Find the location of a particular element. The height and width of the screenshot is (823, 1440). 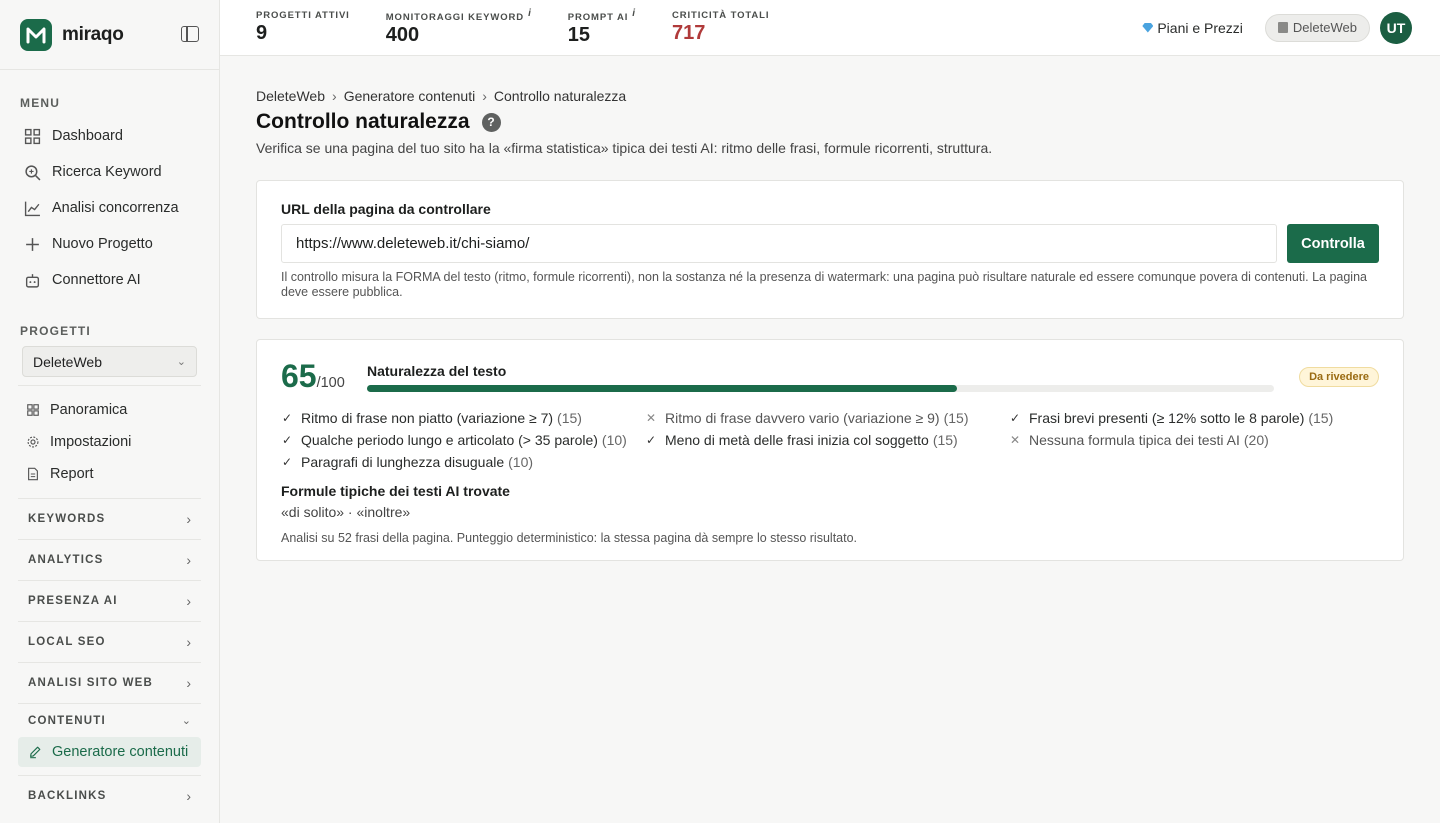

group-analisi-sito-web: ANALISI SITO WEB › is located at coordinates (109, 682).